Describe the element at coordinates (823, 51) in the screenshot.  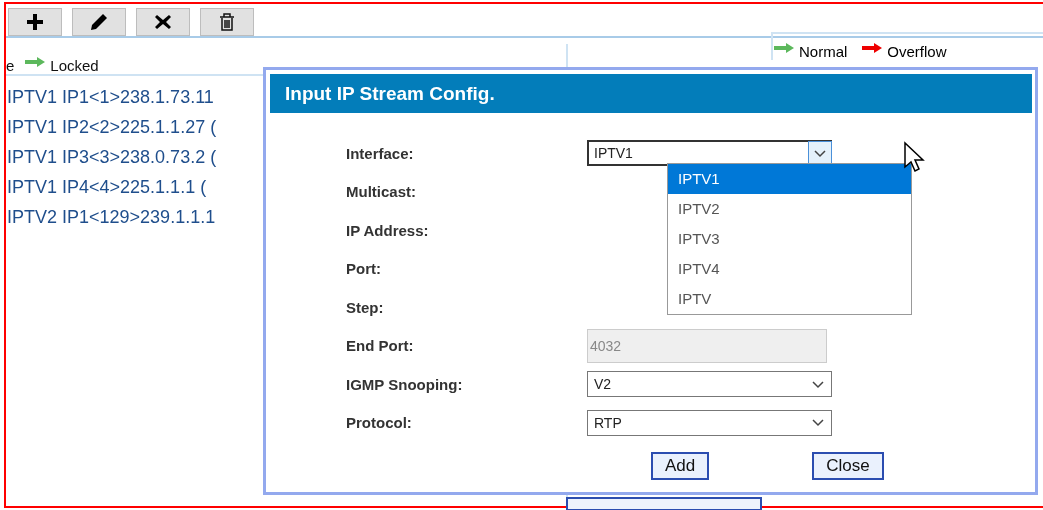
I see `legend-label: Normal` at that location.